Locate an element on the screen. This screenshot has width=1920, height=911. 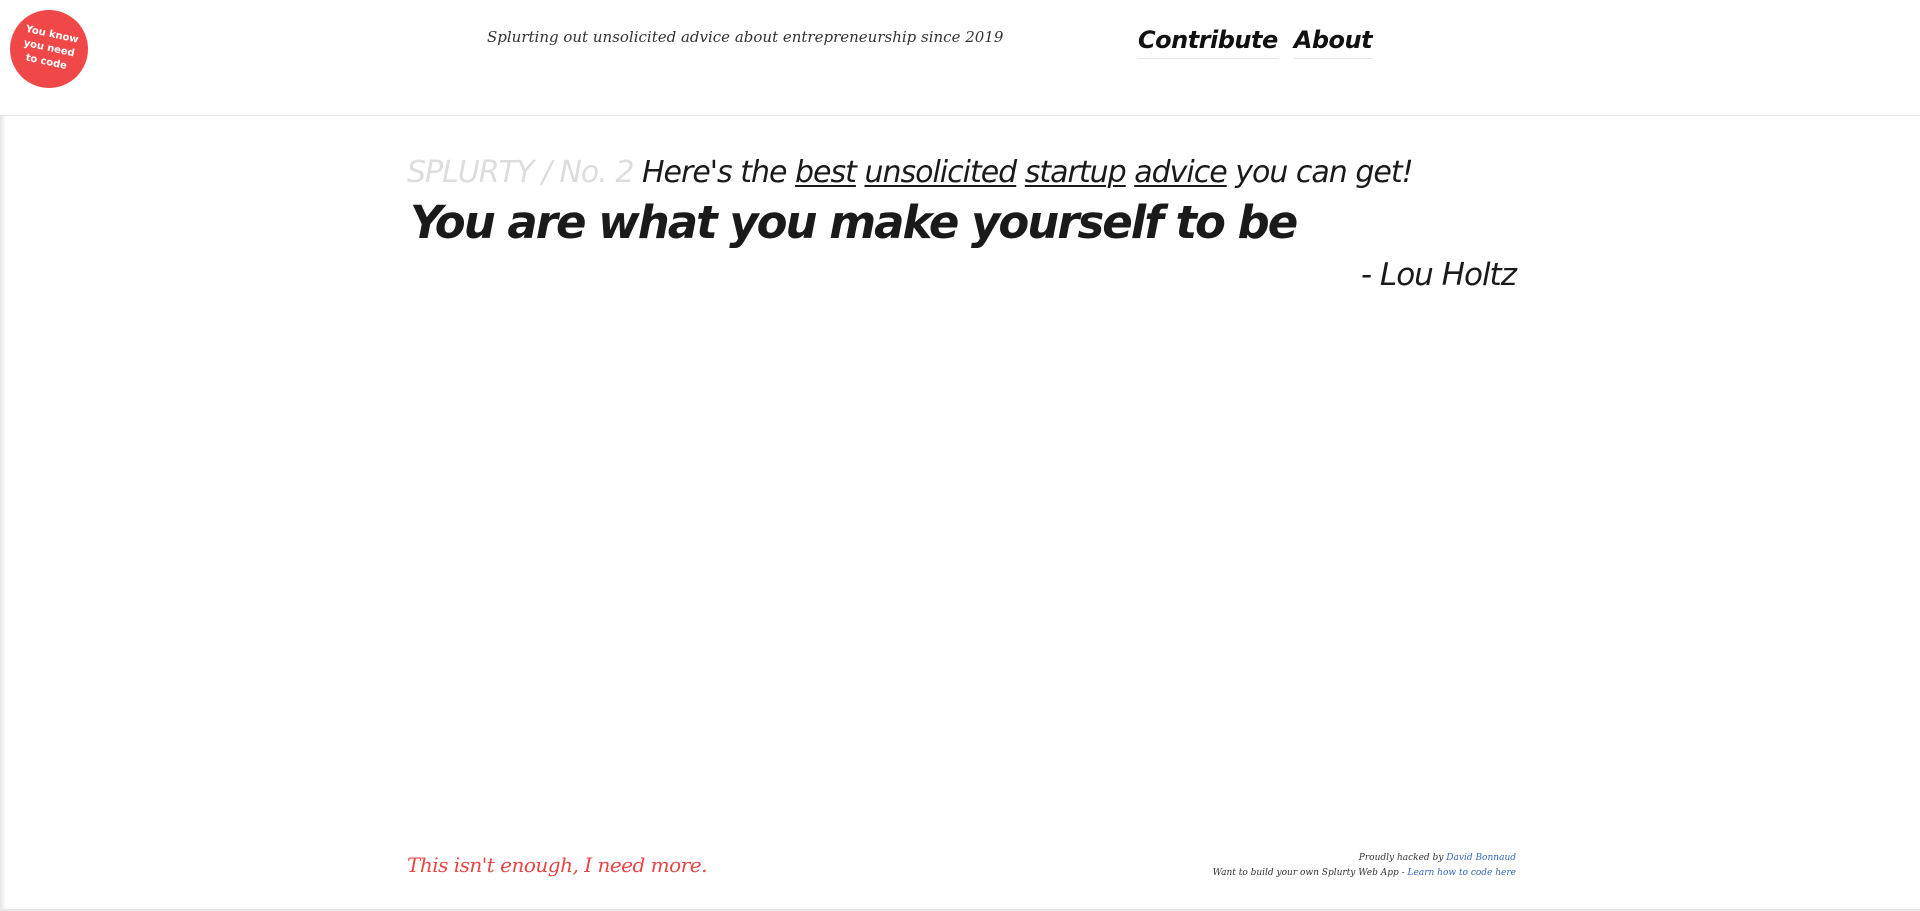
main-nav: Contribute About is located at coordinates (1255, 42).